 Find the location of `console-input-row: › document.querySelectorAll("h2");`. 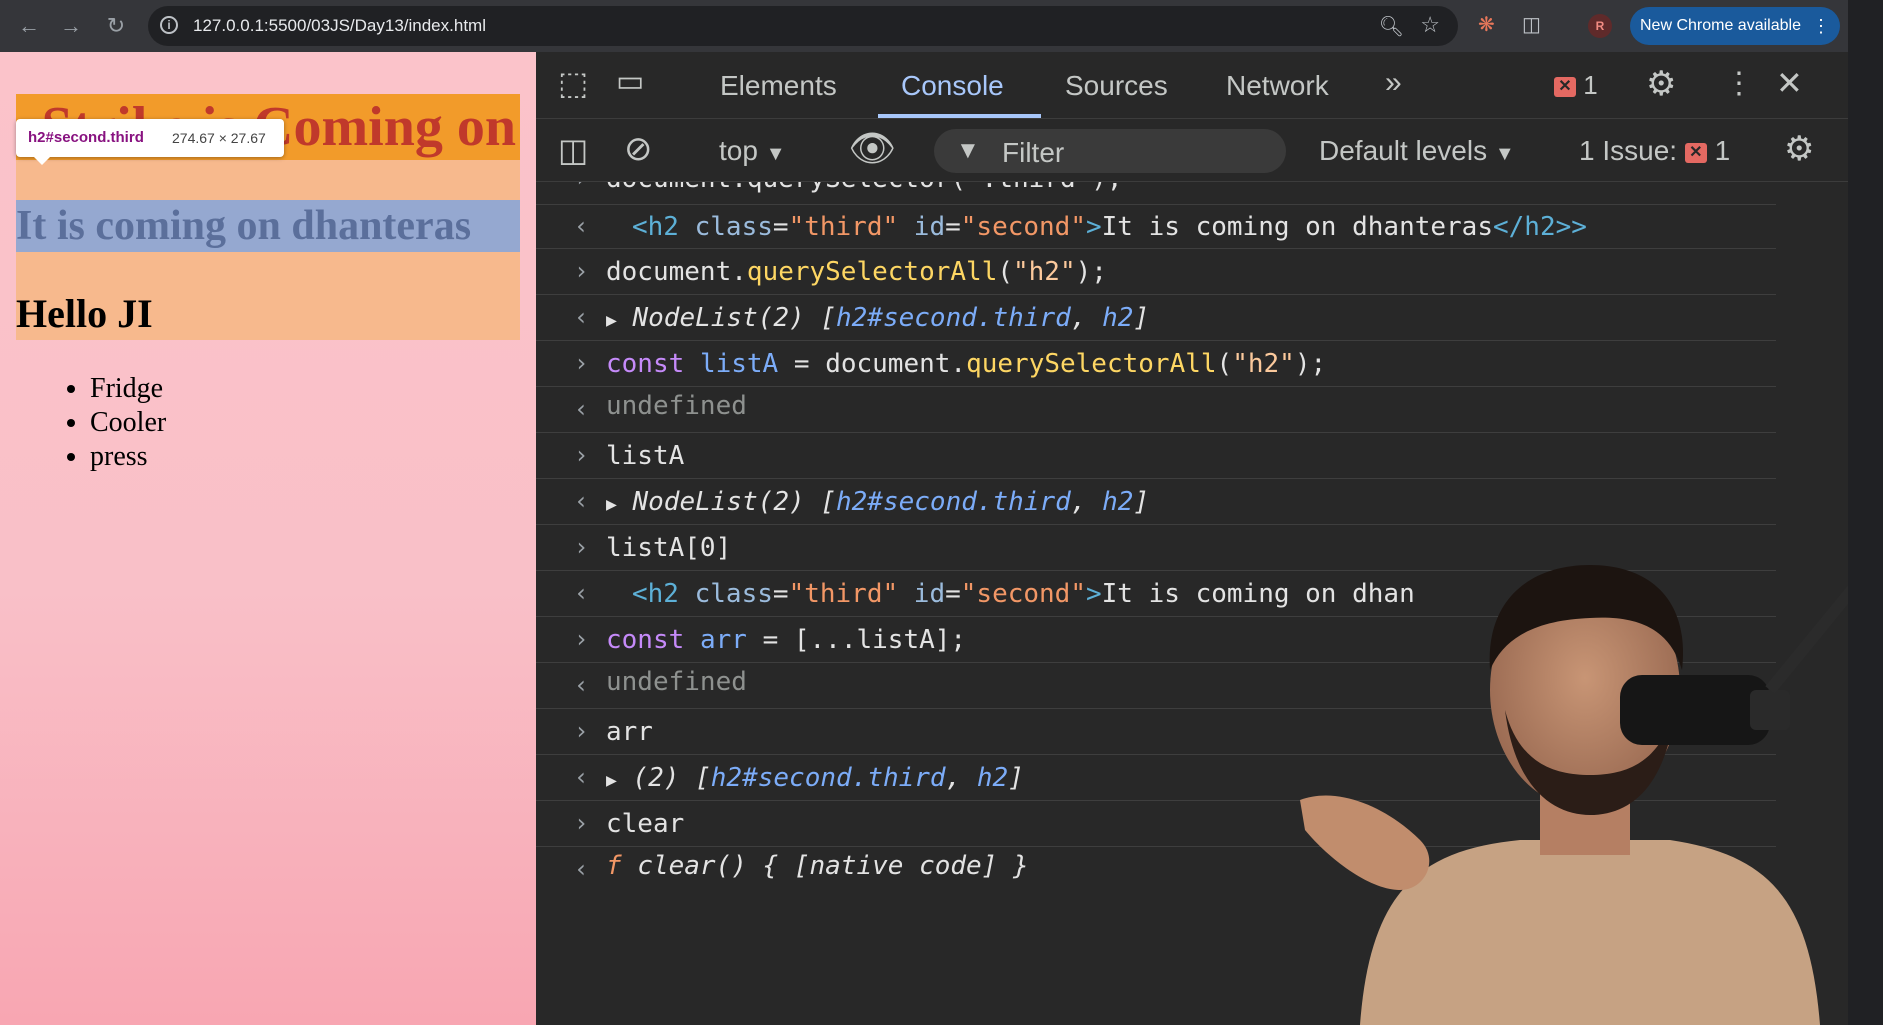

console-input-row: › document.querySelectorAll("h2"); is located at coordinates (1156, 272).